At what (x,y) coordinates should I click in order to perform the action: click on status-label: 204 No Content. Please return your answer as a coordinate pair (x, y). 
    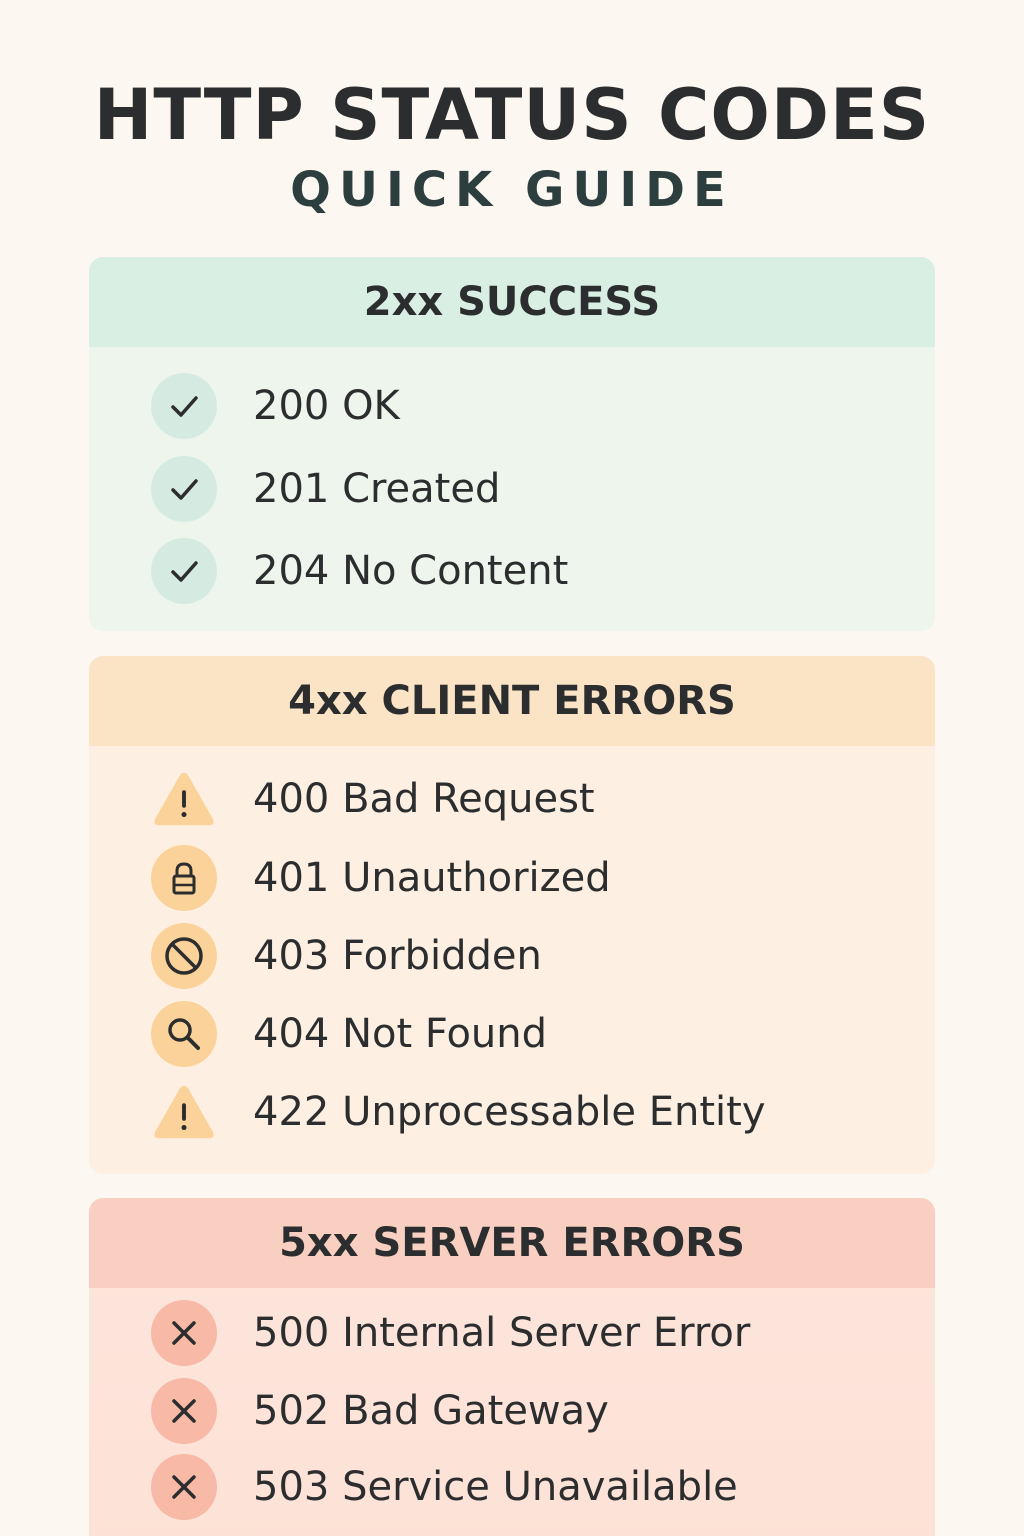
    Looking at the image, I should click on (411, 571).